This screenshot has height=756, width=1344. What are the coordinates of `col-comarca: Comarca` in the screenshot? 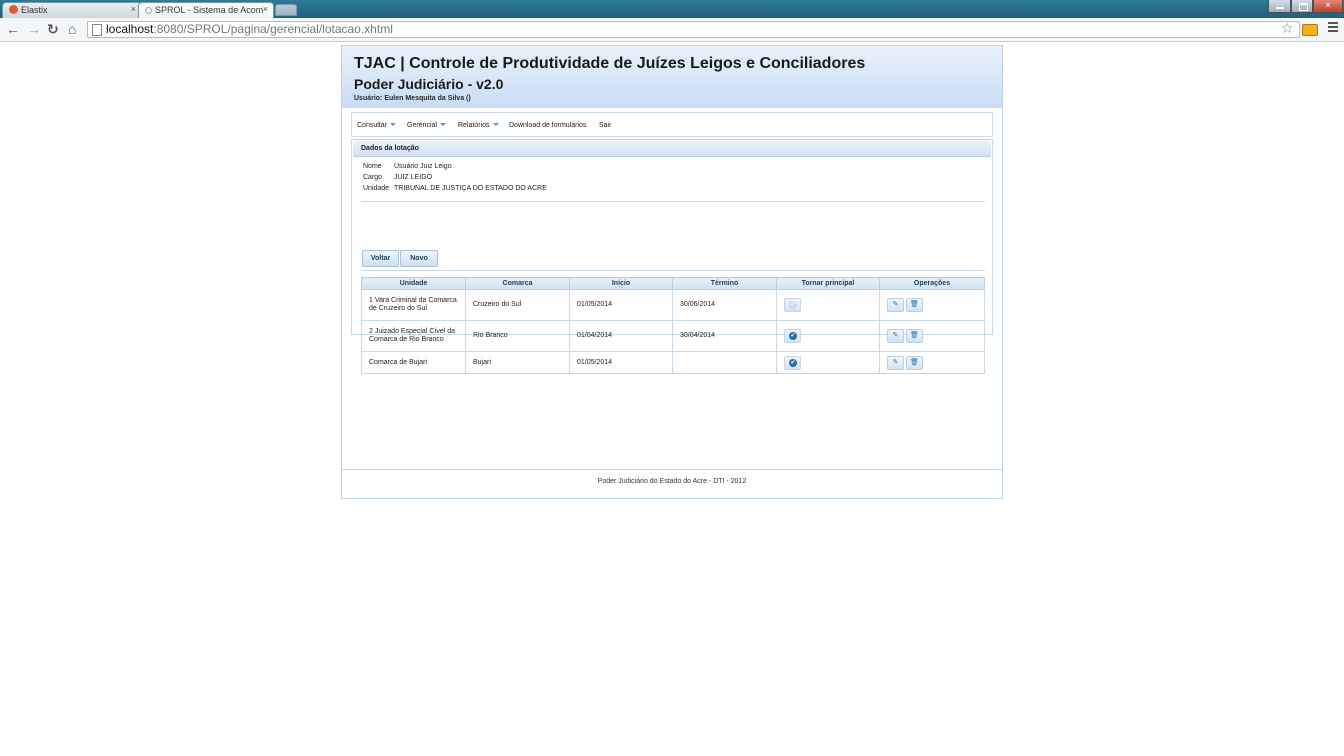 It's located at (517, 283).